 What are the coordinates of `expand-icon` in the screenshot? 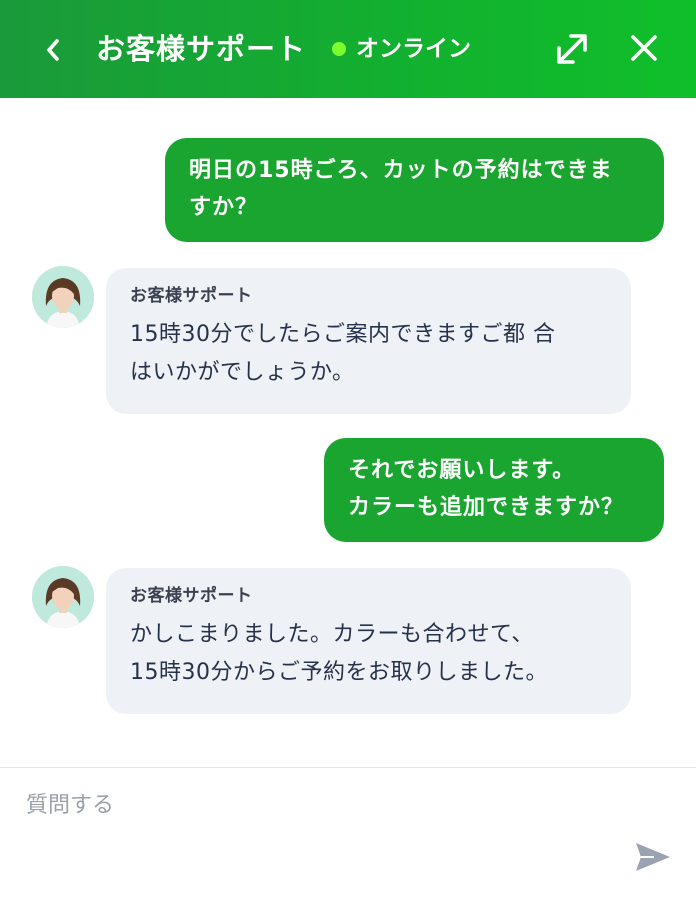 It's located at (572, 49).